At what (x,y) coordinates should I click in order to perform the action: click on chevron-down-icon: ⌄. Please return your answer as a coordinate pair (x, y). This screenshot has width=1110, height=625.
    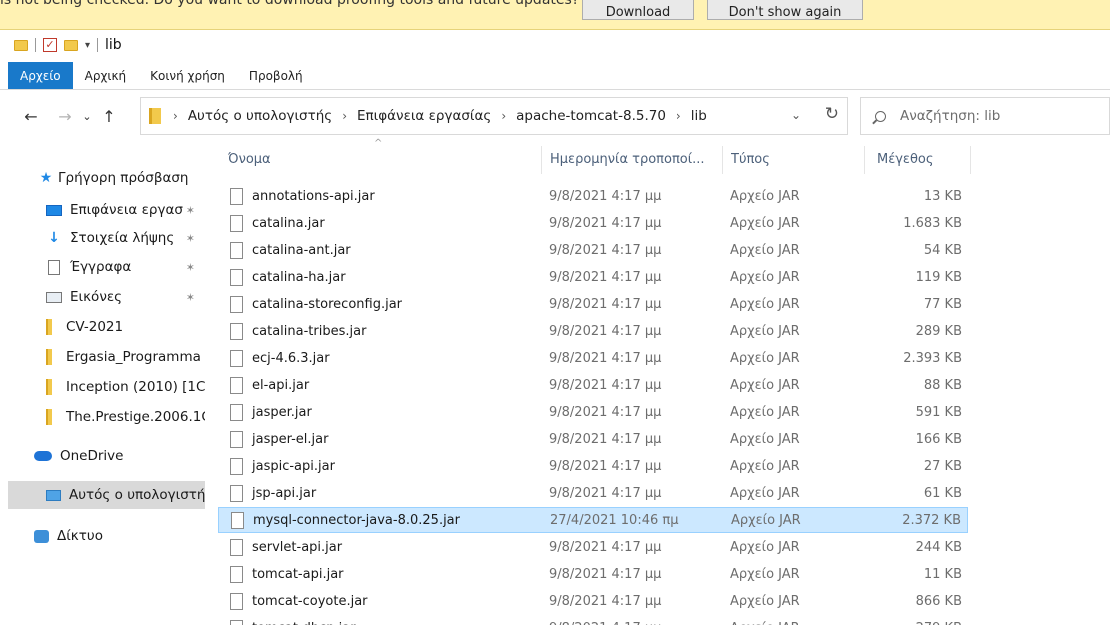
    Looking at the image, I should click on (796, 115).